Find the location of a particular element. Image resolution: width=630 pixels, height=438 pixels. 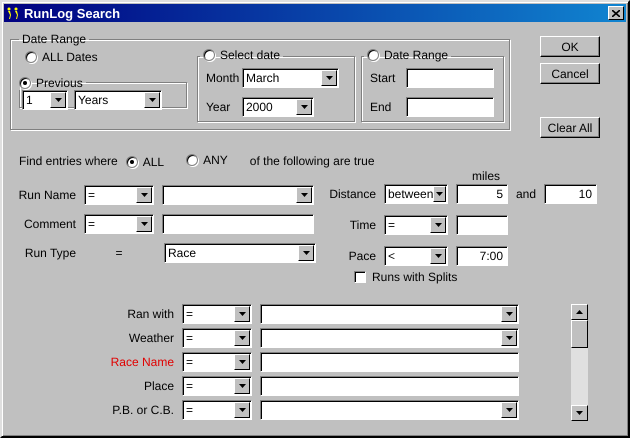

field-label: Start is located at coordinates (383, 78).